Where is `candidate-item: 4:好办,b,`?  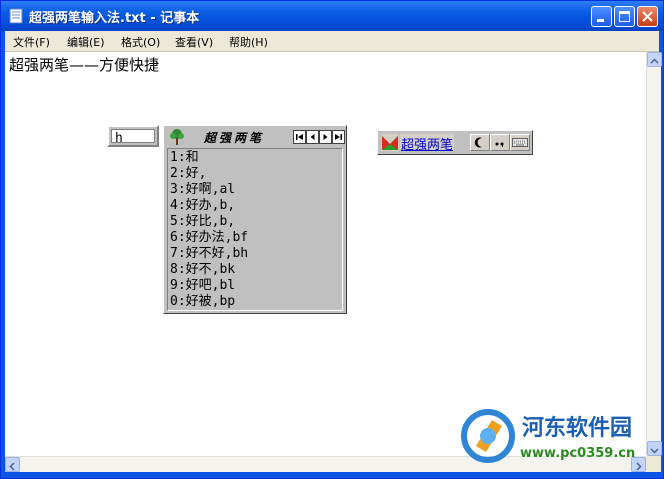
candidate-item: 4:好办,b, is located at coordinates (202, 206).